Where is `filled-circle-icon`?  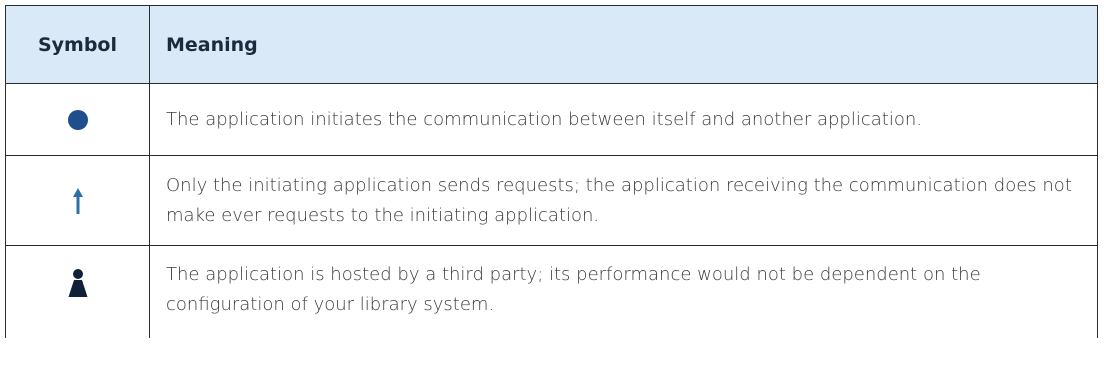
filled-circle-icon is located at coordinates (78, 120).